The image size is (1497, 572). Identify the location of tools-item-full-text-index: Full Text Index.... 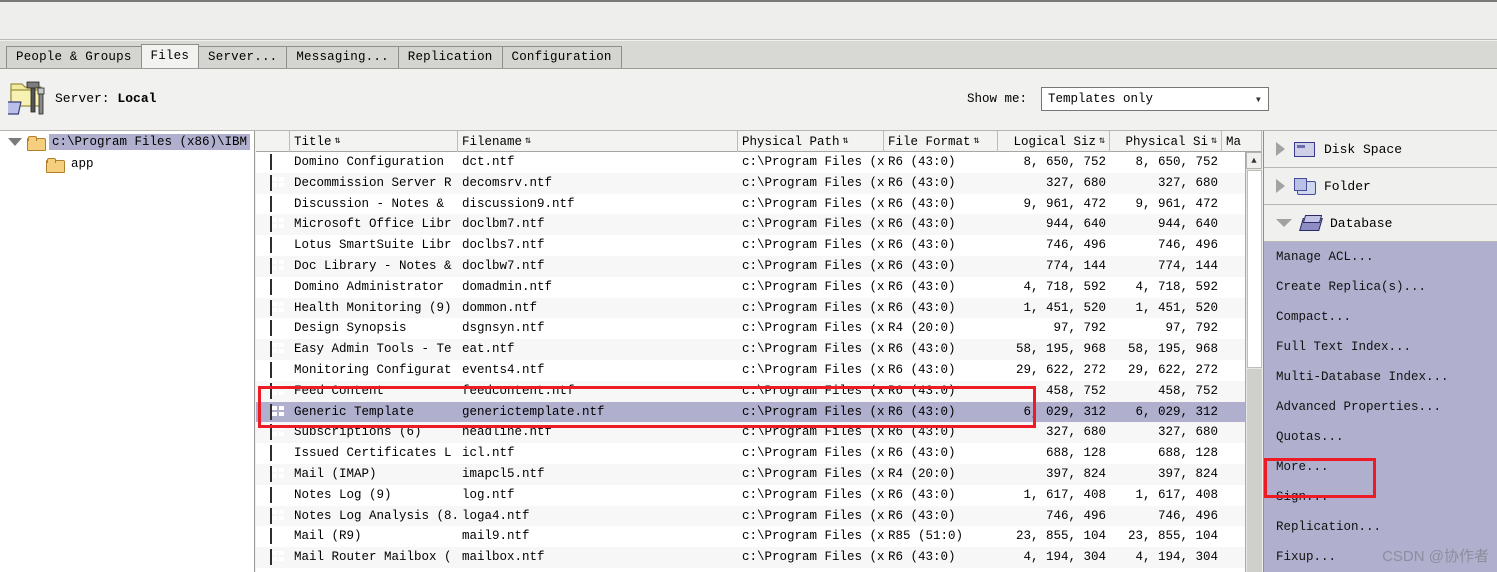
(1380, 347).